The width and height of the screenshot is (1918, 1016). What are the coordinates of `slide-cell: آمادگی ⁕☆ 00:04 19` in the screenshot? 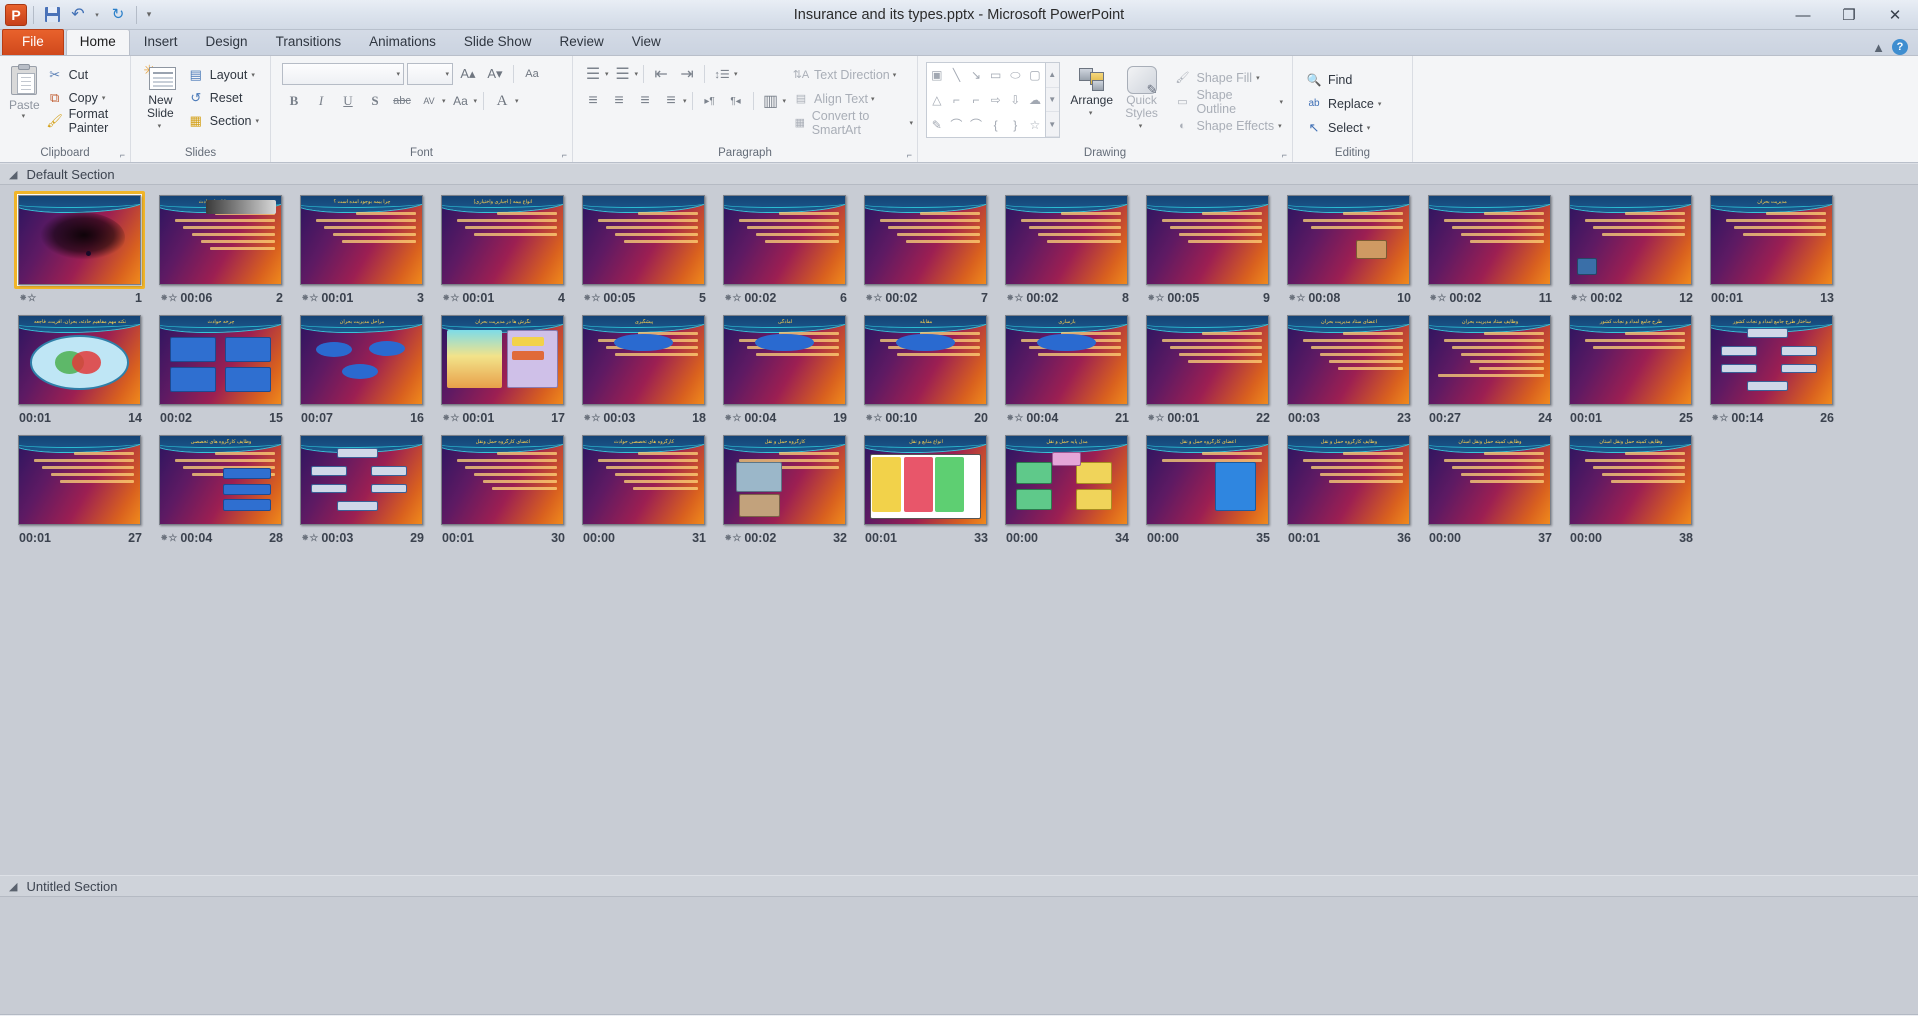 It's located at (784, 369).